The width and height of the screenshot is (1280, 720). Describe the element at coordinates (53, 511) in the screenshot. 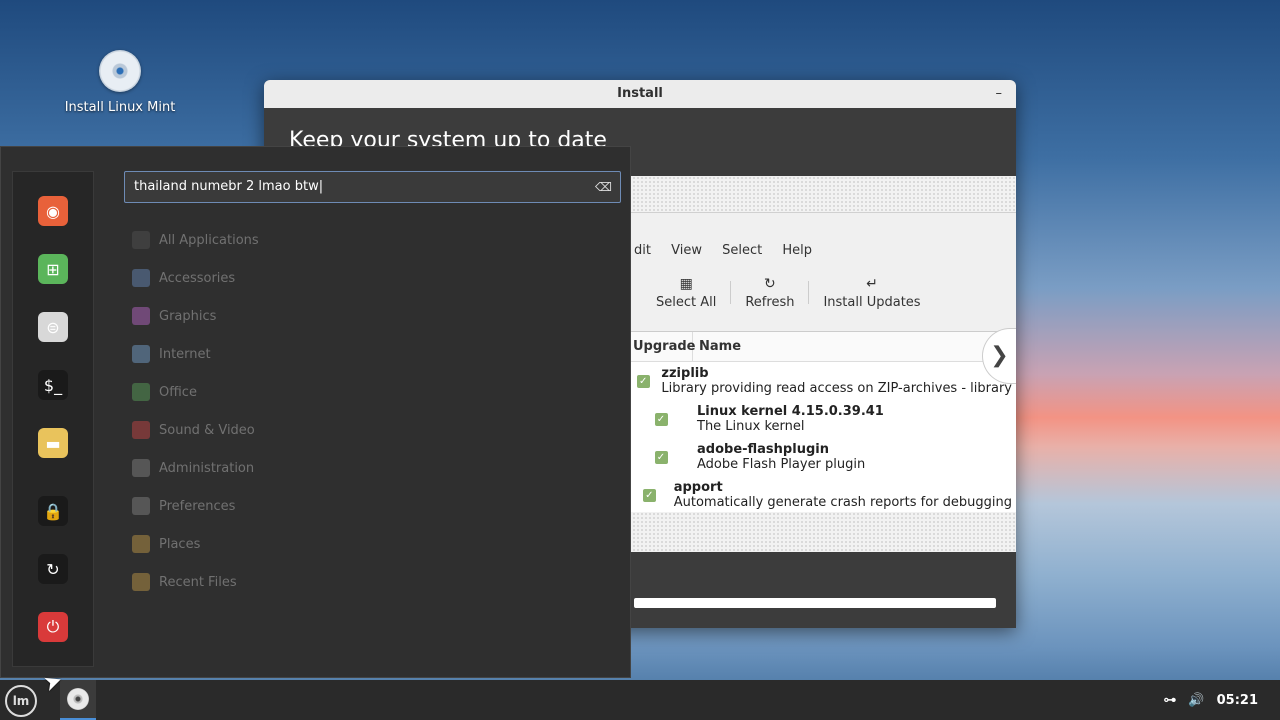

I see `lock-icon: 🔒` at that location.